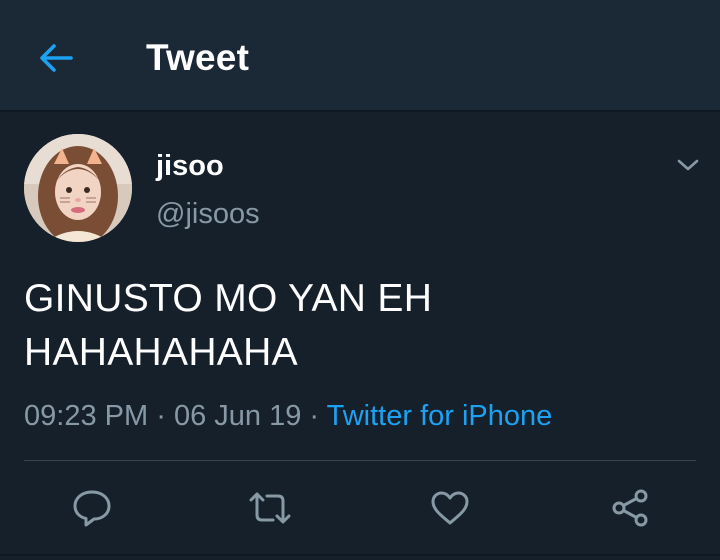  I want to click on chevron-down-icon, so click(688, 165).